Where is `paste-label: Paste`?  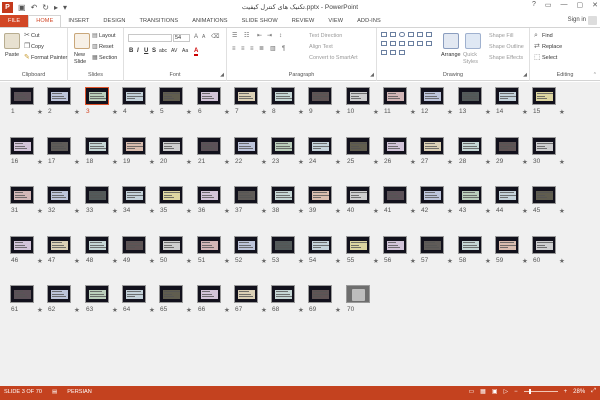 paste-label: Paste is located at coordinates (12, 55).